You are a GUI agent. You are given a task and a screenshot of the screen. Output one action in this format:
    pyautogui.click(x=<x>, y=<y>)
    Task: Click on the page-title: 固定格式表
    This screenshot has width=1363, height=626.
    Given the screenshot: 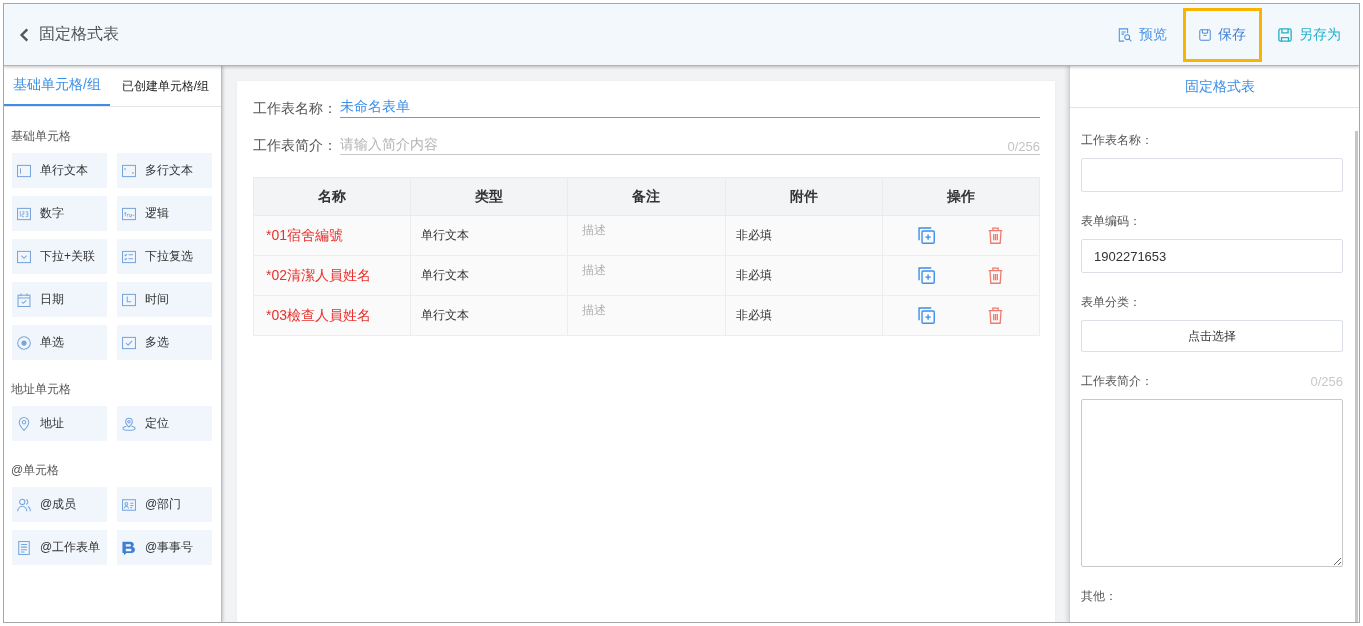 What is the action you would take?
    pyautogui.click(x=79, y=34)
    